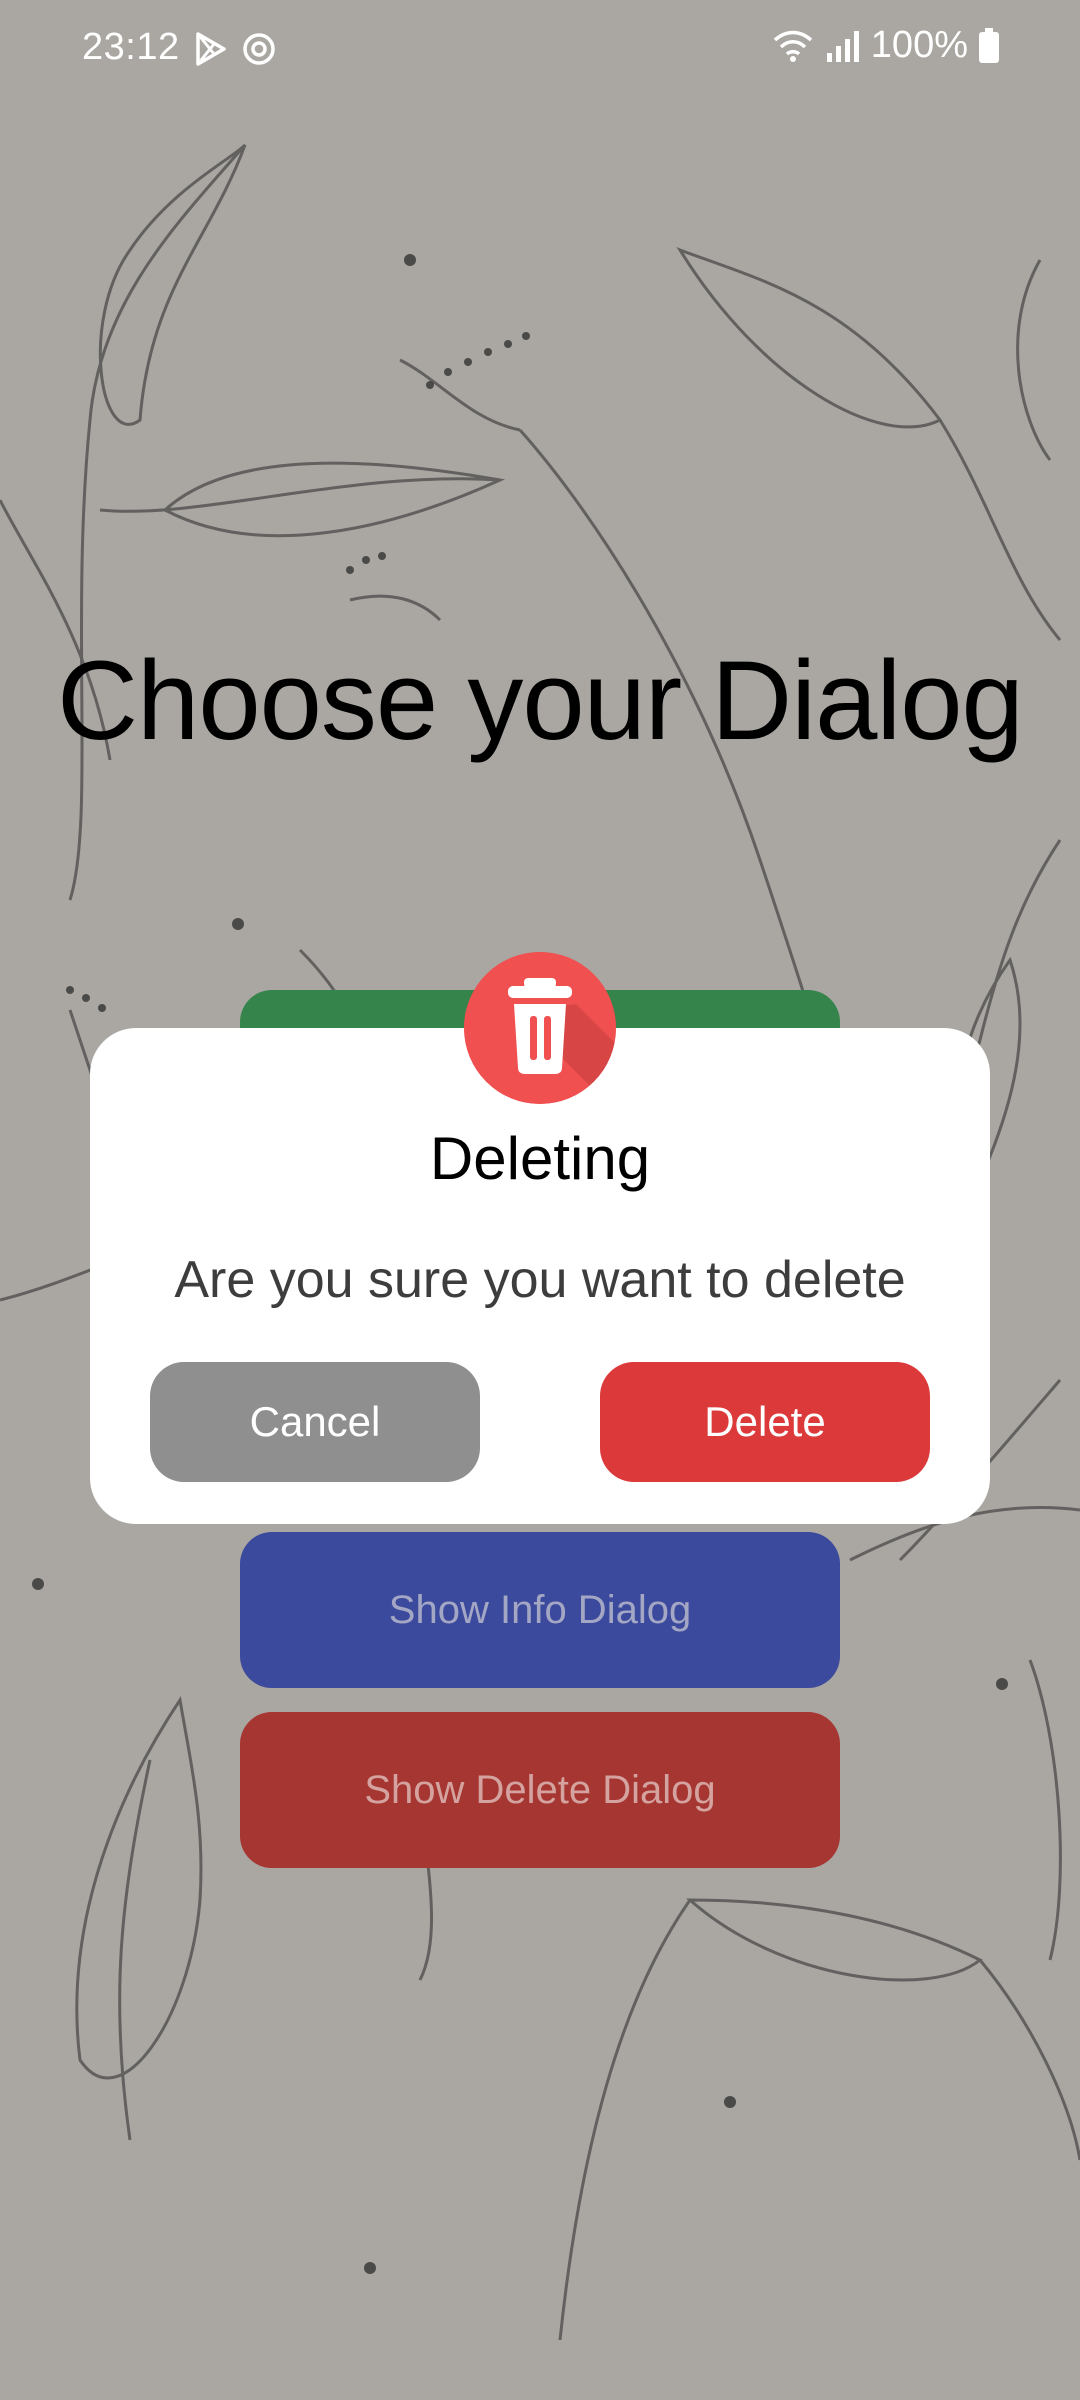  Describe the element at coordinates (540, 1790) in the screenshot. I see `show-delete-dialog-button: Show Delete Dialog` at that location.